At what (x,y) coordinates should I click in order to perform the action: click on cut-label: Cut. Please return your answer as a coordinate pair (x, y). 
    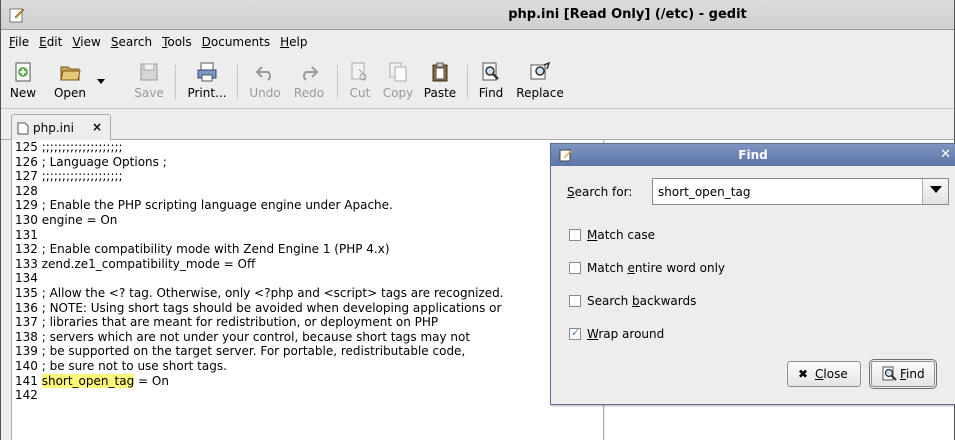
    Looking at the image, I should click on (360, 93).